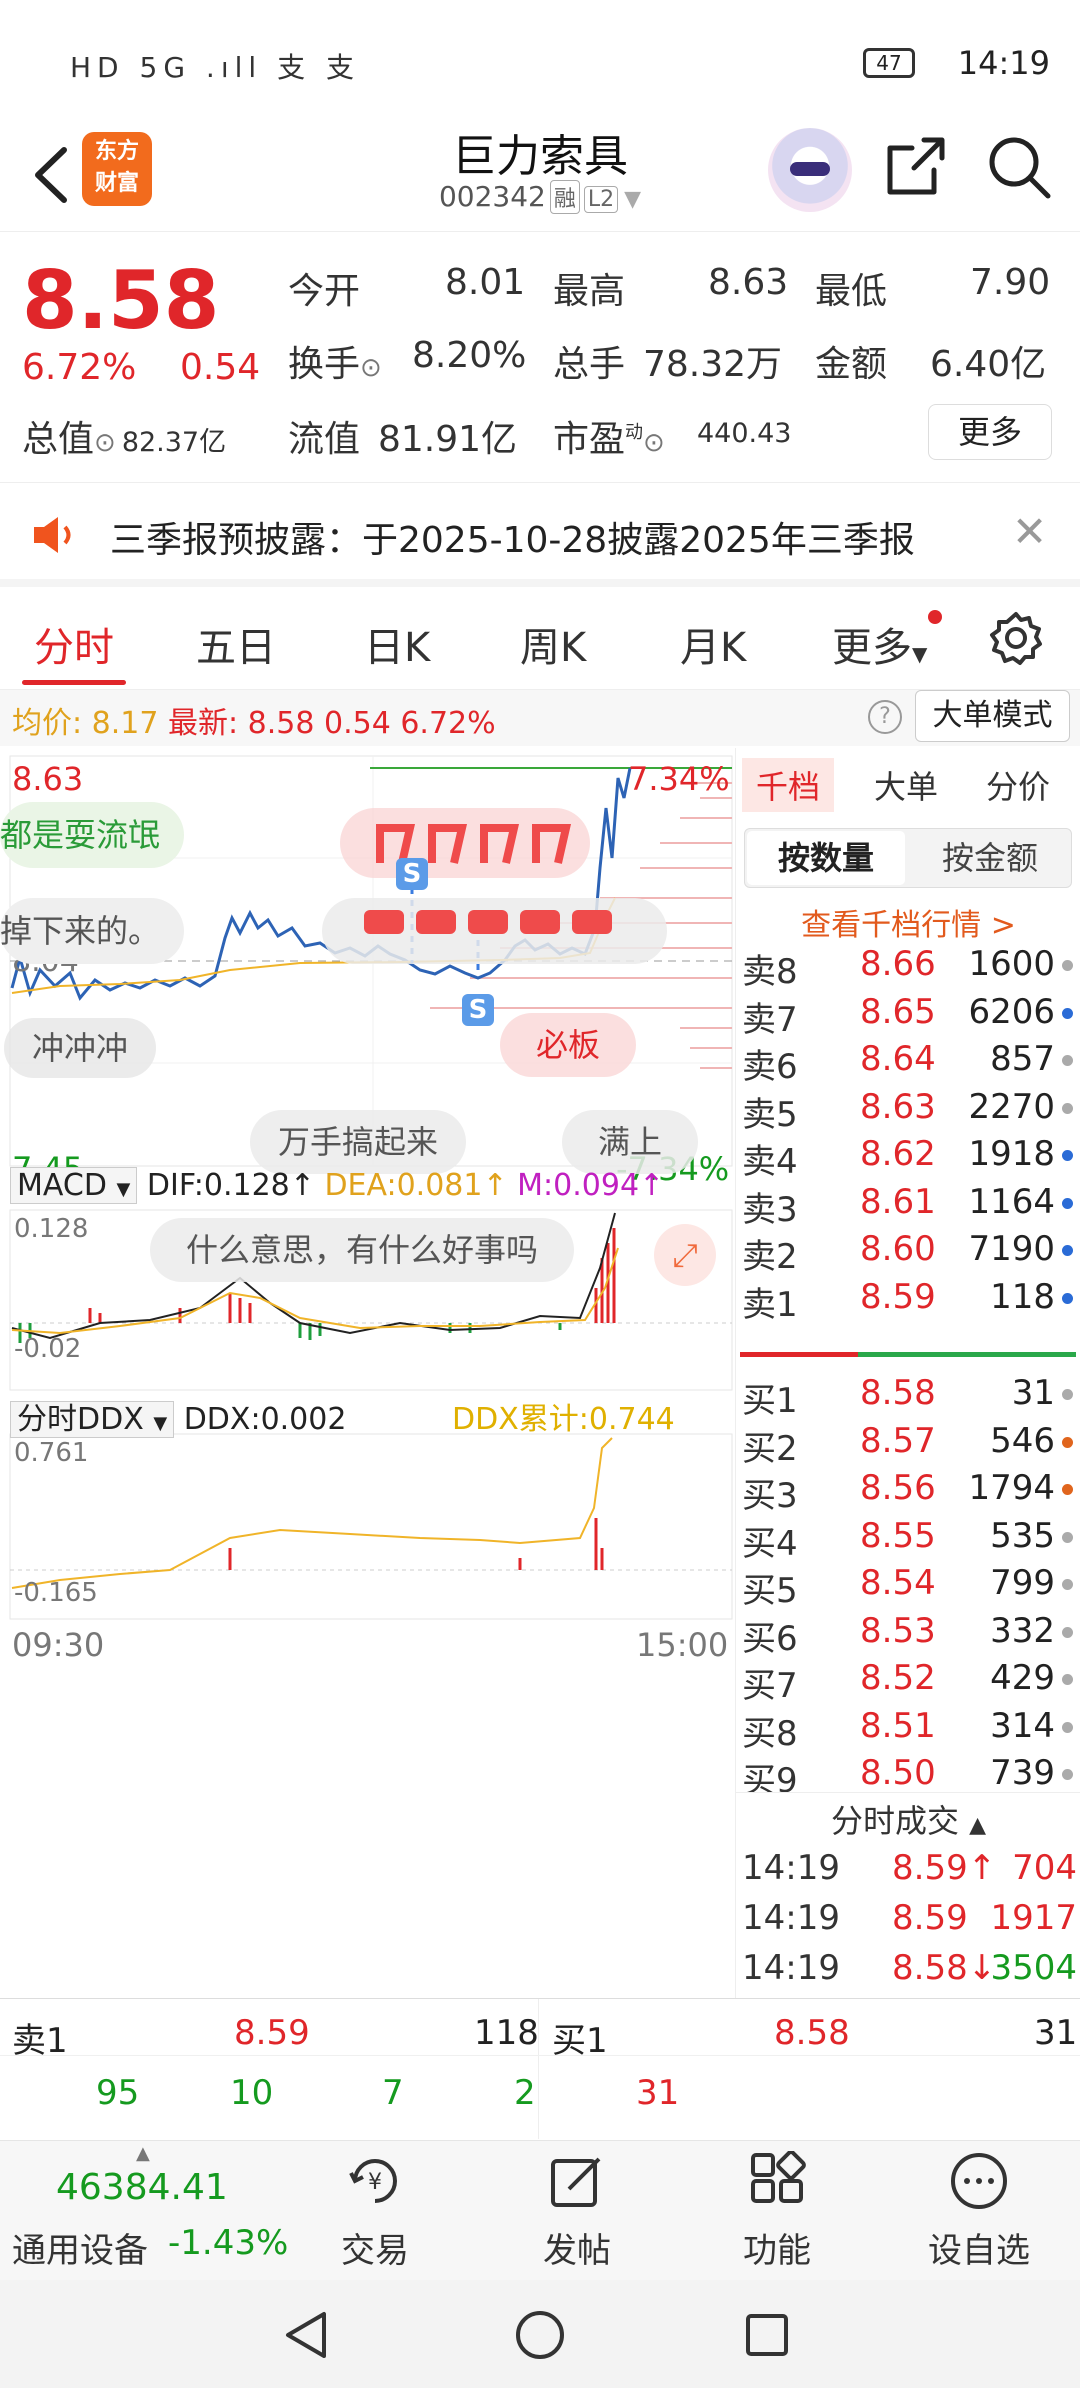 This screenshot has width=1080, height=2388. What do you see at coordinates (898, 1296) in the screenshot?
I see `level-price: 8.59` at bounding box center [898, 1296].